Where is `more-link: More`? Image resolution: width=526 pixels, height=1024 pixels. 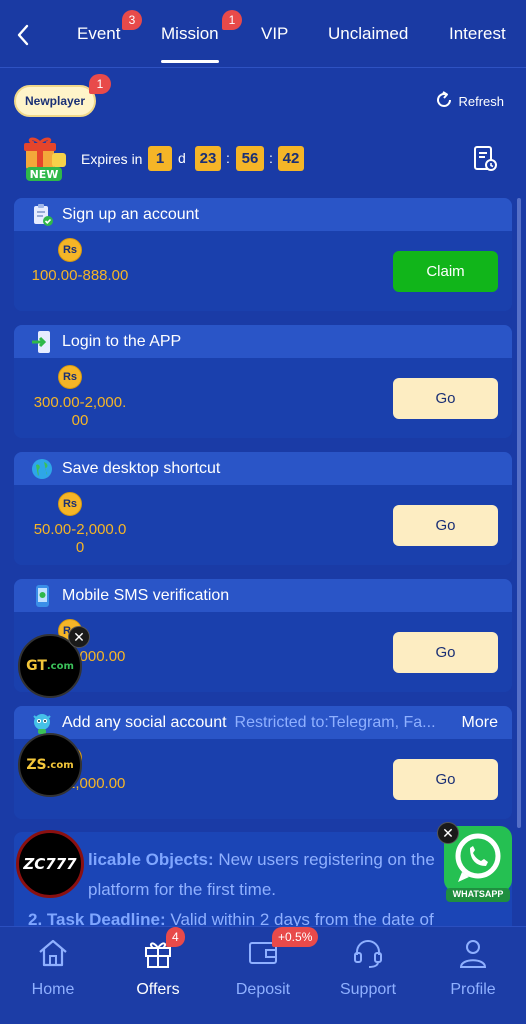
more-link: More is located at coordinates (480, 723).